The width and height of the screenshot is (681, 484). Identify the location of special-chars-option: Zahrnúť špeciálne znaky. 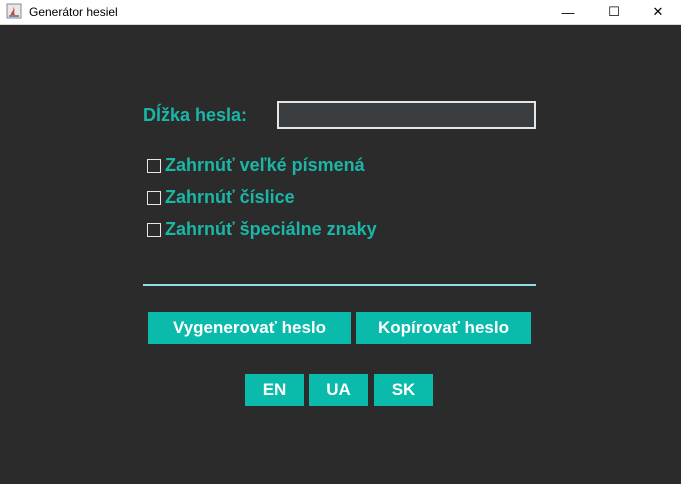
(262, 229).